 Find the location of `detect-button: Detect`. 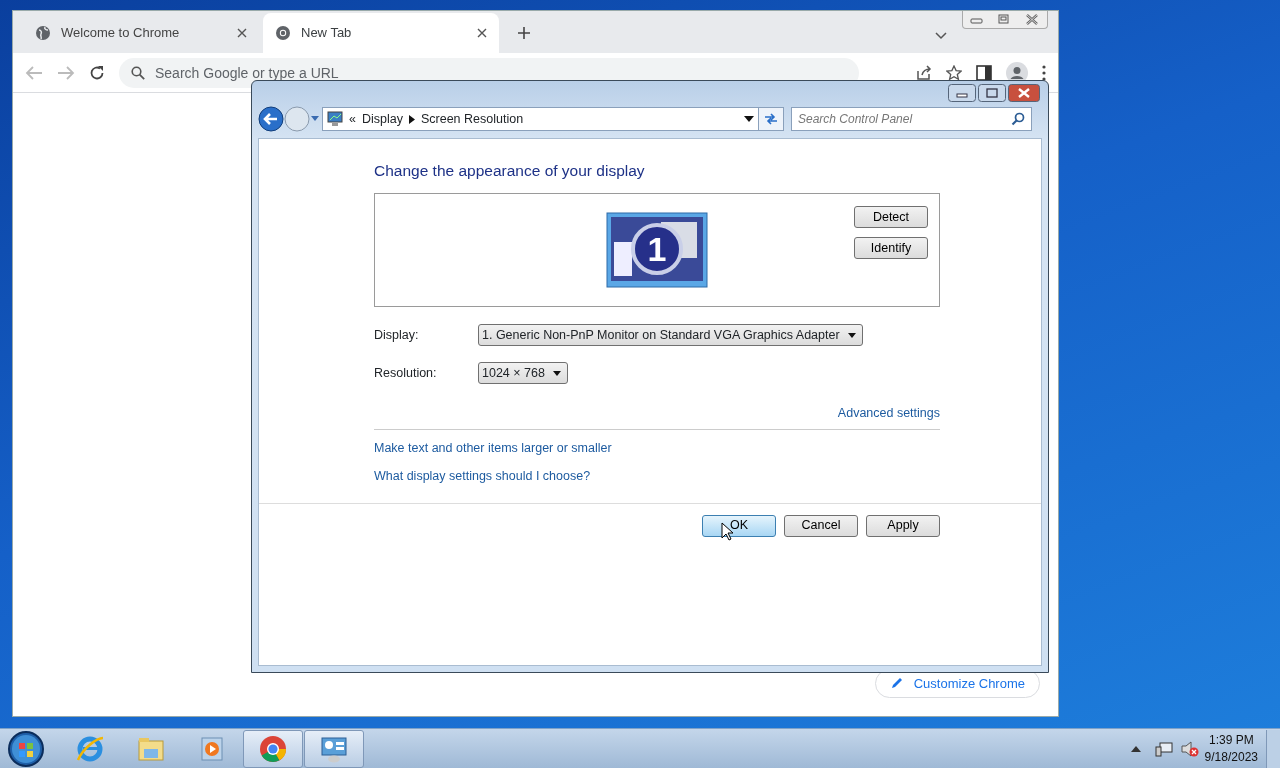

detect-button: Detect is located at coordinates (891, 217).